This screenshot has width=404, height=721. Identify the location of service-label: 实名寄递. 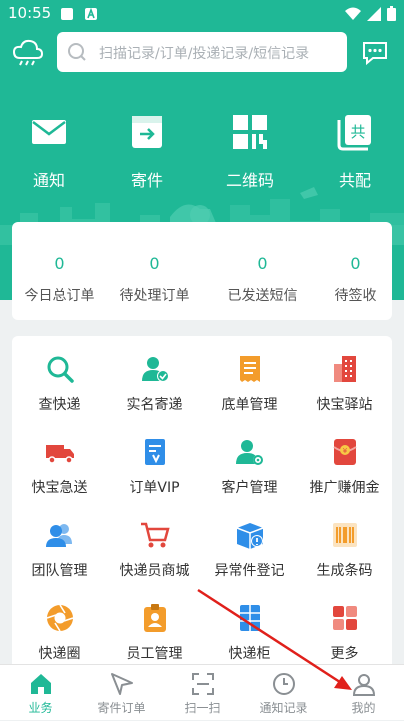
(154, 405).